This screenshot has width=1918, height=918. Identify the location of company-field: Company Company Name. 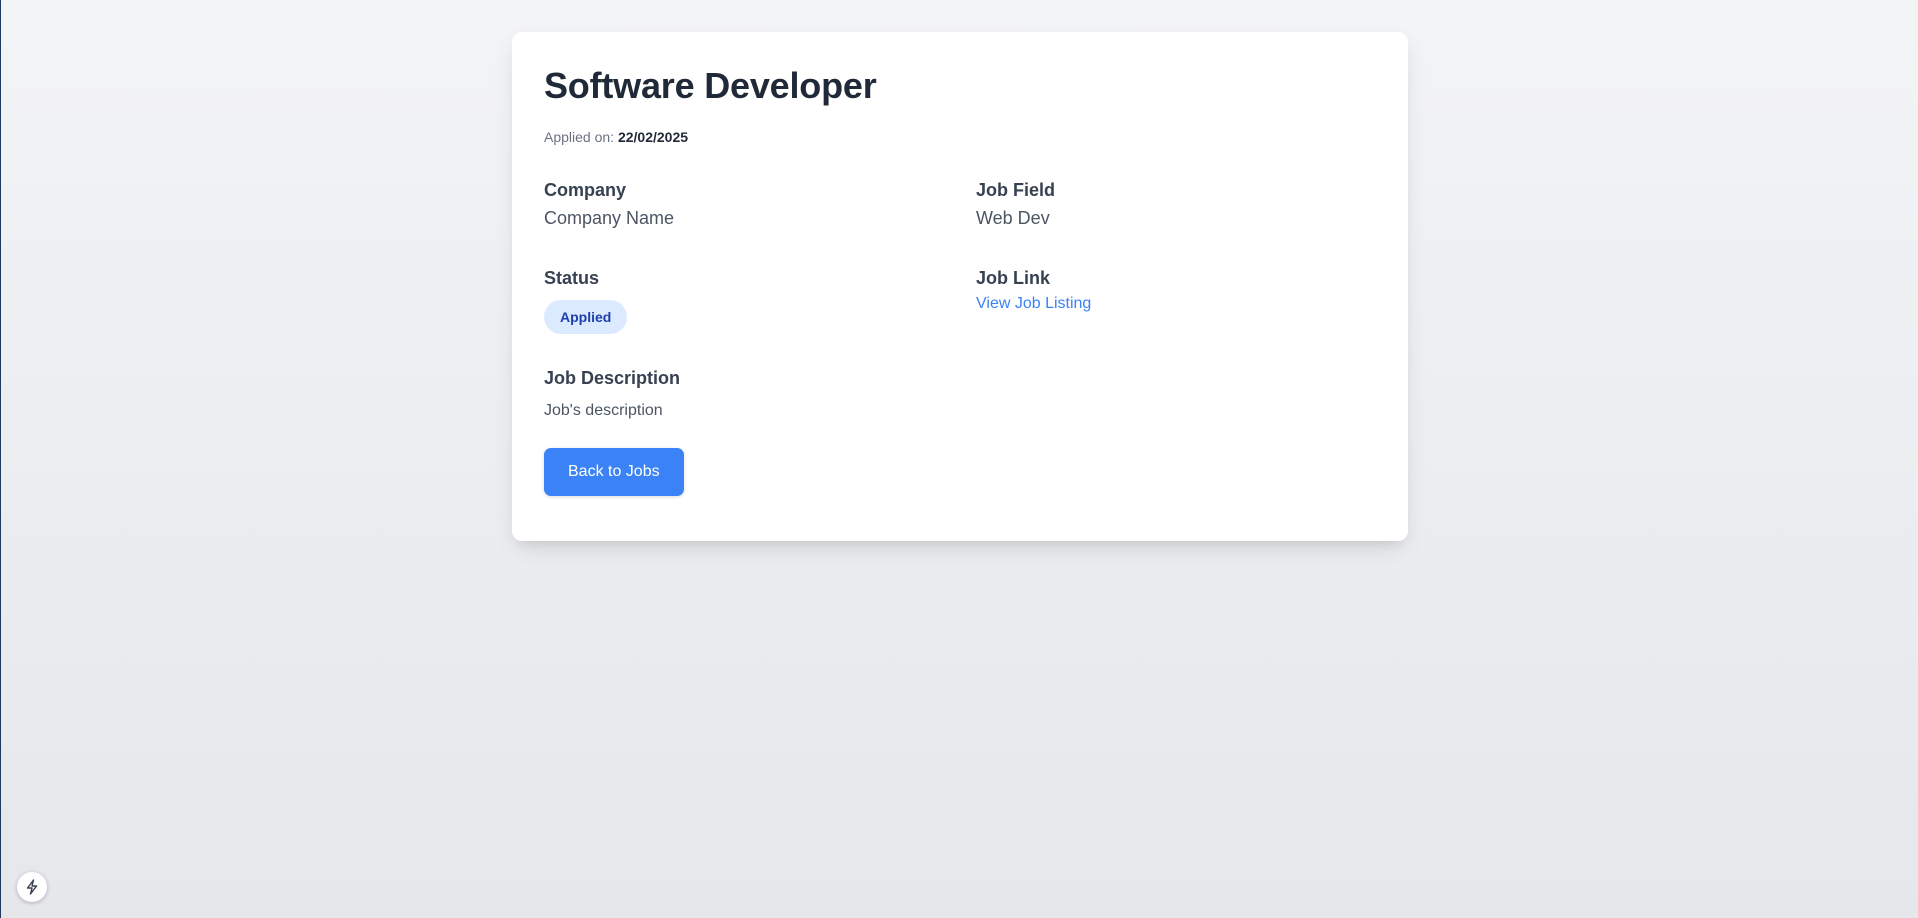
(760, 222).